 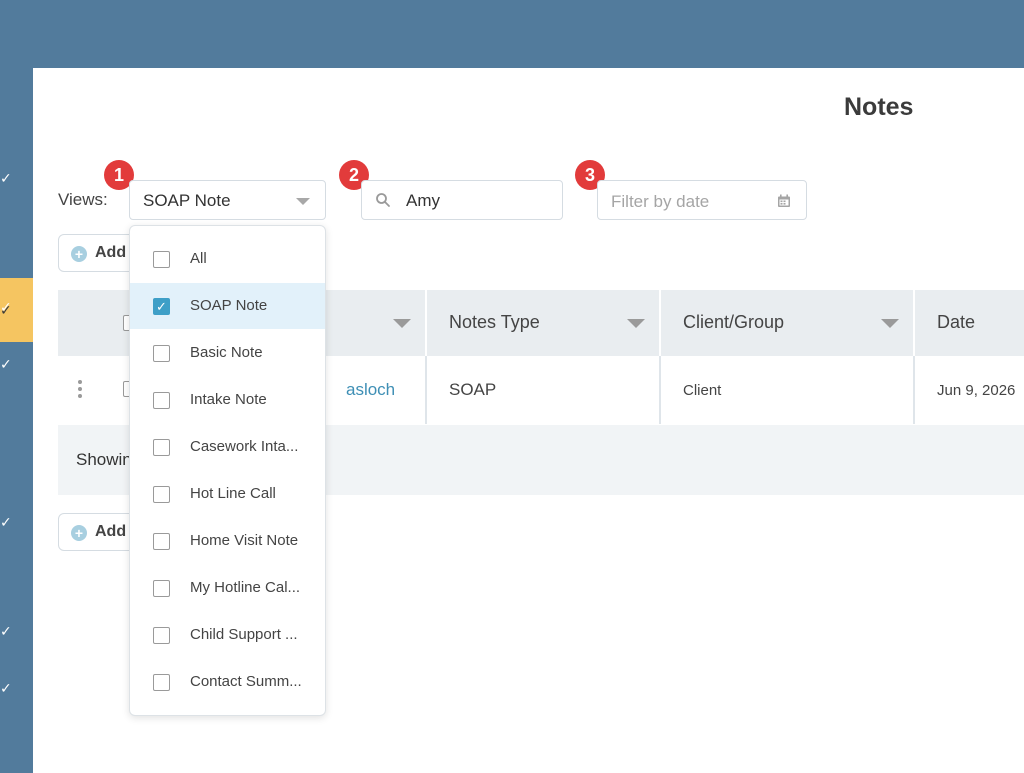 I want to click on views-option: Basic Note, so click(x=227, y=353).